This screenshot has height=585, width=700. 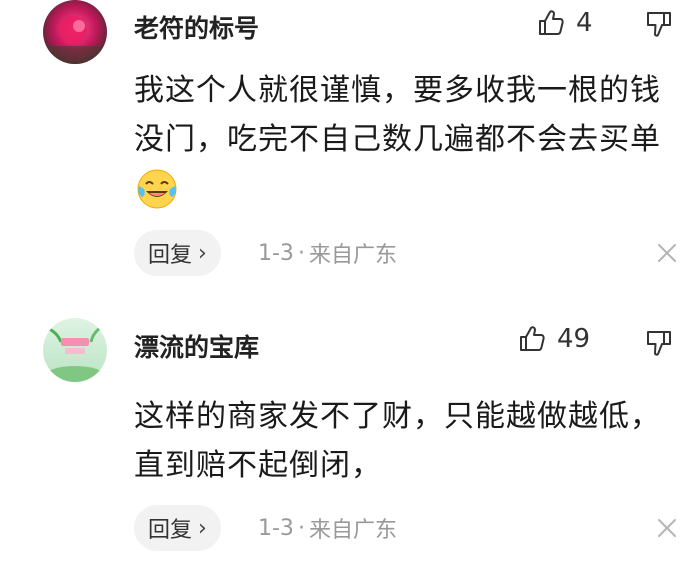 I want to click on comment-text-line: 我这个人就很谨慎，要多收我一根的钱, so click(x=397, y=90).